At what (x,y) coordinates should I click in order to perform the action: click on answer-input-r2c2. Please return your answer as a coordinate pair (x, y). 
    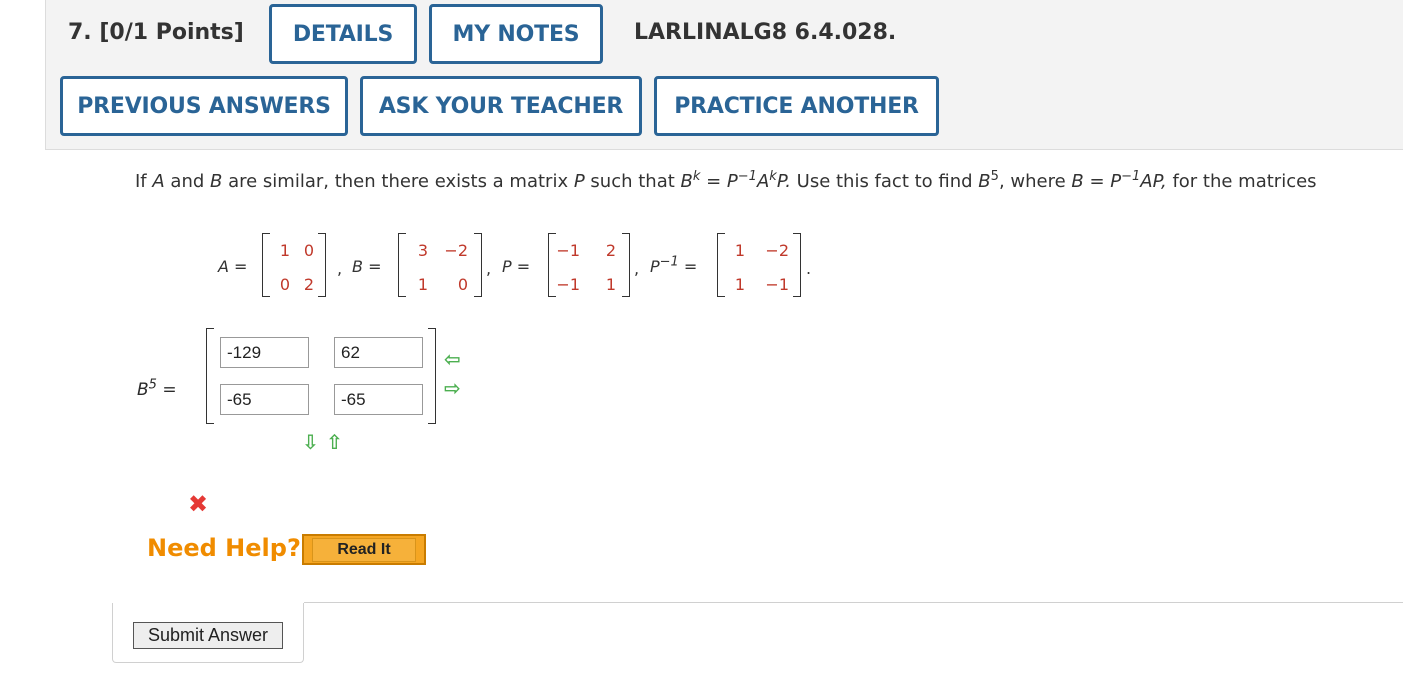
    Looking at the image, I should click on (378, 399).